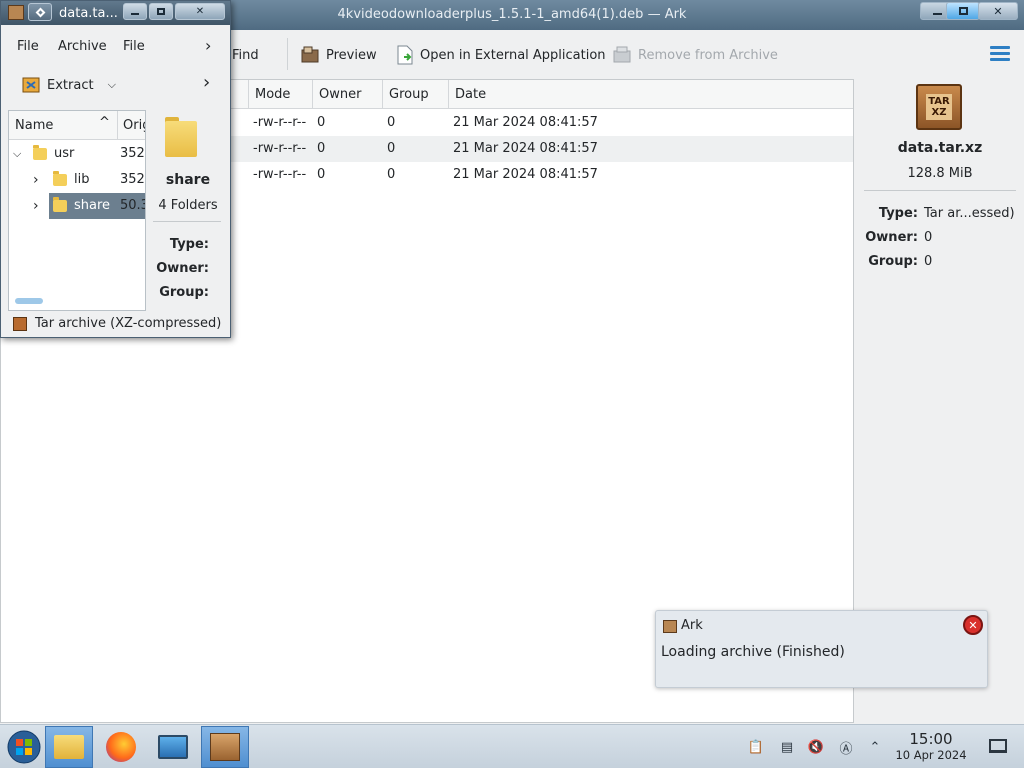  What do you see at coordinates (940, 148) in the screenshot?
I see `archive-filename: data.tar.xz` at bounding box center [940, 148].